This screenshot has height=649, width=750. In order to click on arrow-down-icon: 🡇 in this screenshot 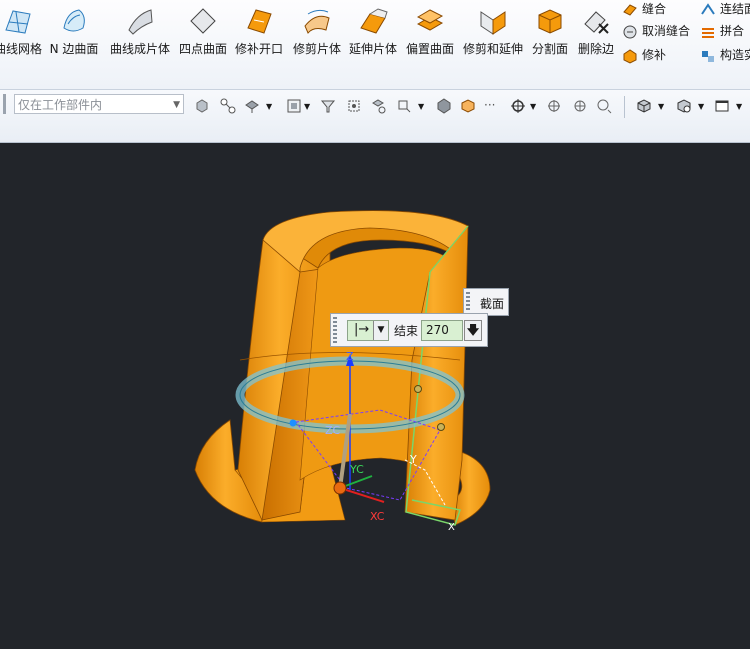, I will do `click(473, 330)`.